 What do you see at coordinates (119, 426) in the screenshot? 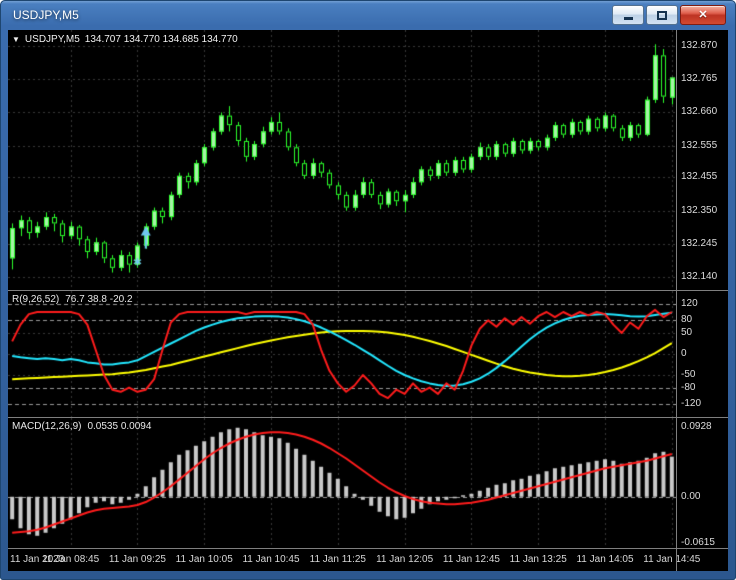
I see `macd-values: 0.0535 0.0094` at bounding box center [119, 426].